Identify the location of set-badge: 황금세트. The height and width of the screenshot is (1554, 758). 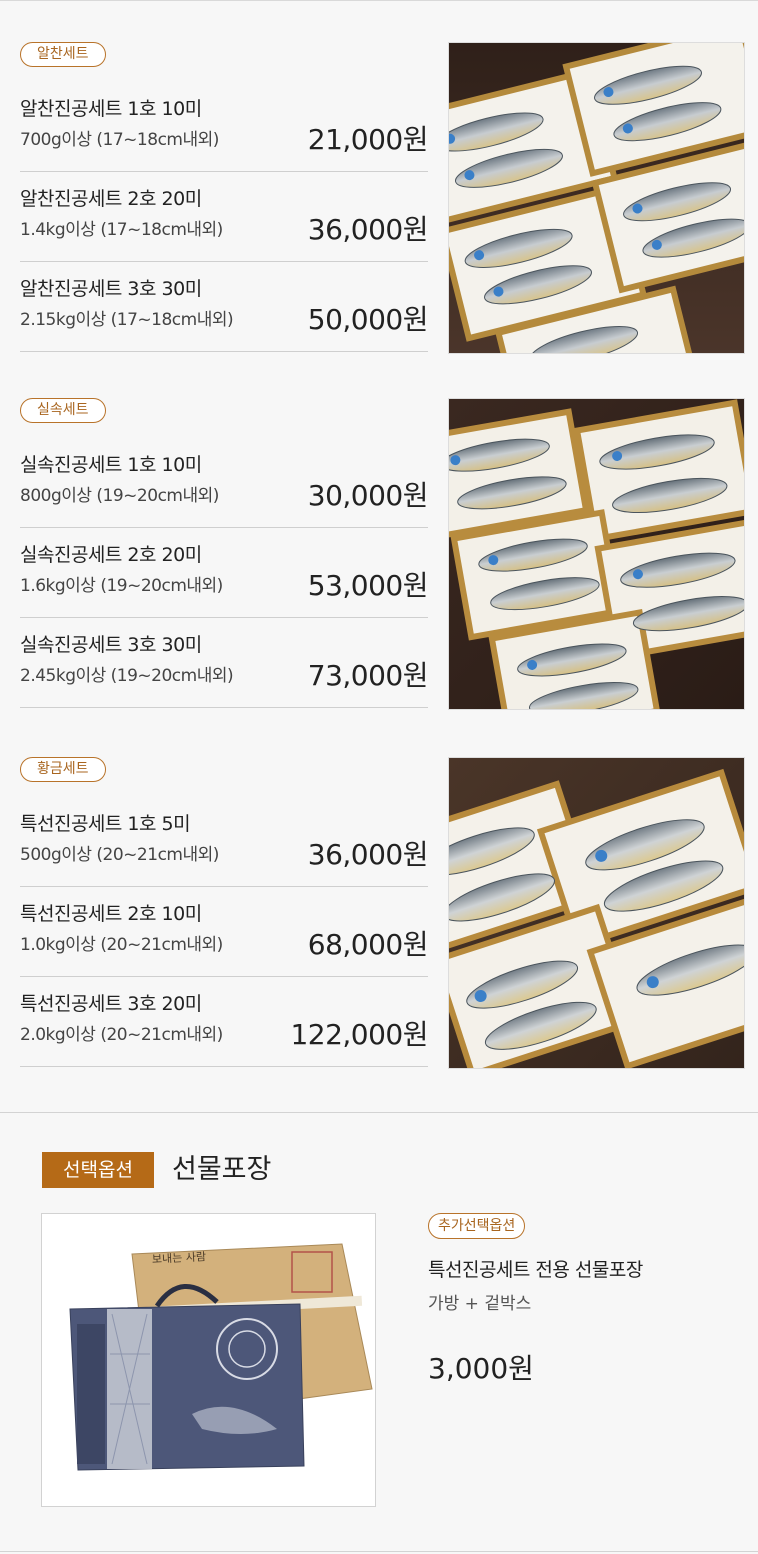
(63, 769).